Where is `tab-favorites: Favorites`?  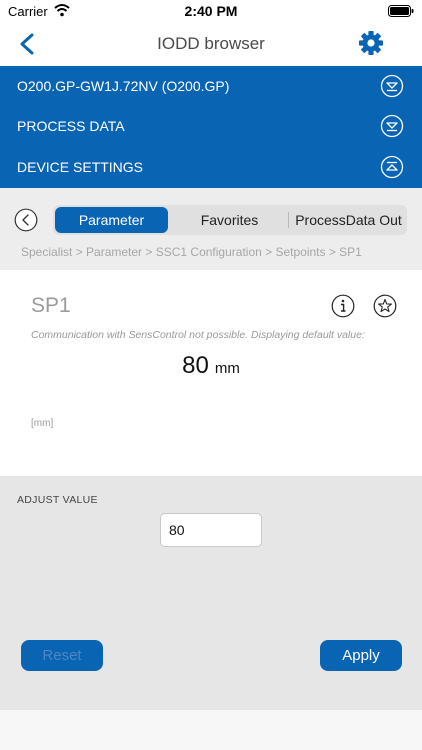 tab-favorites: Favorites is located at coordinates (229, 220).